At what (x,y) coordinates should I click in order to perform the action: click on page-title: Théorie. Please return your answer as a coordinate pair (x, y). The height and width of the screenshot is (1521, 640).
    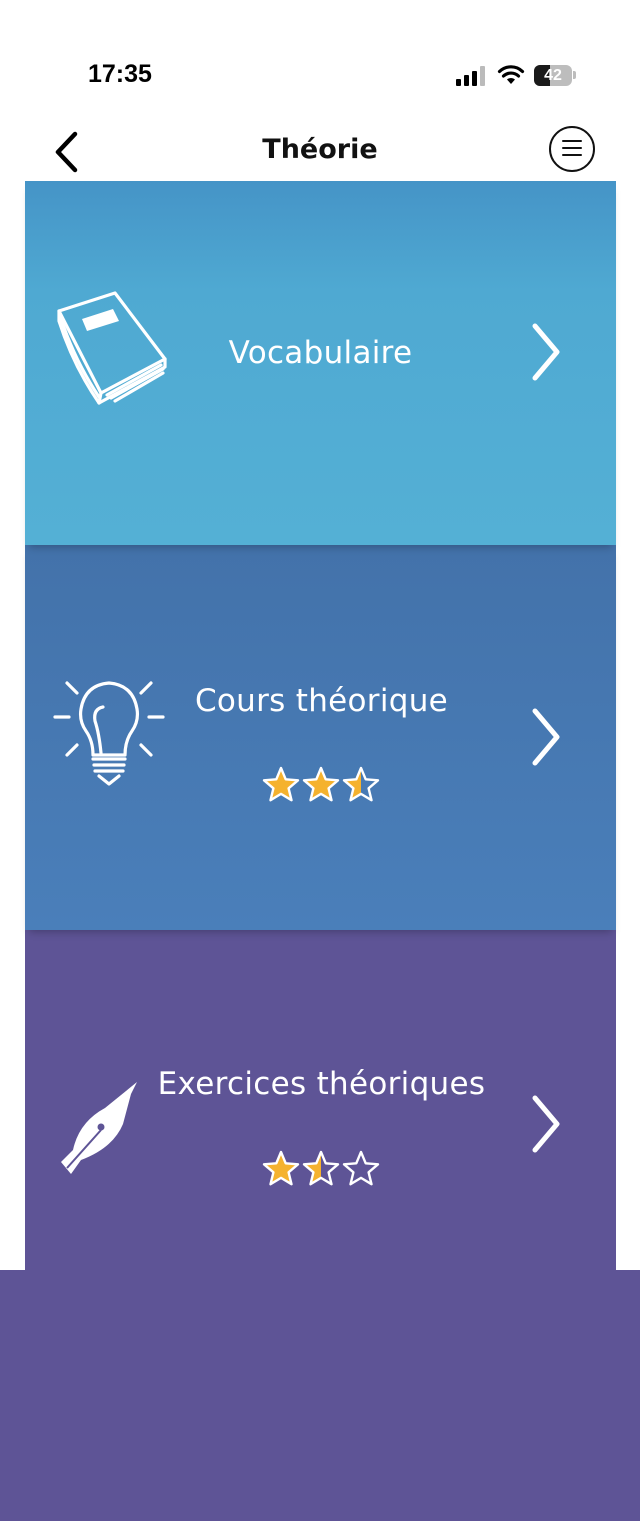
    Looking at the image, I should click on (320, 149).